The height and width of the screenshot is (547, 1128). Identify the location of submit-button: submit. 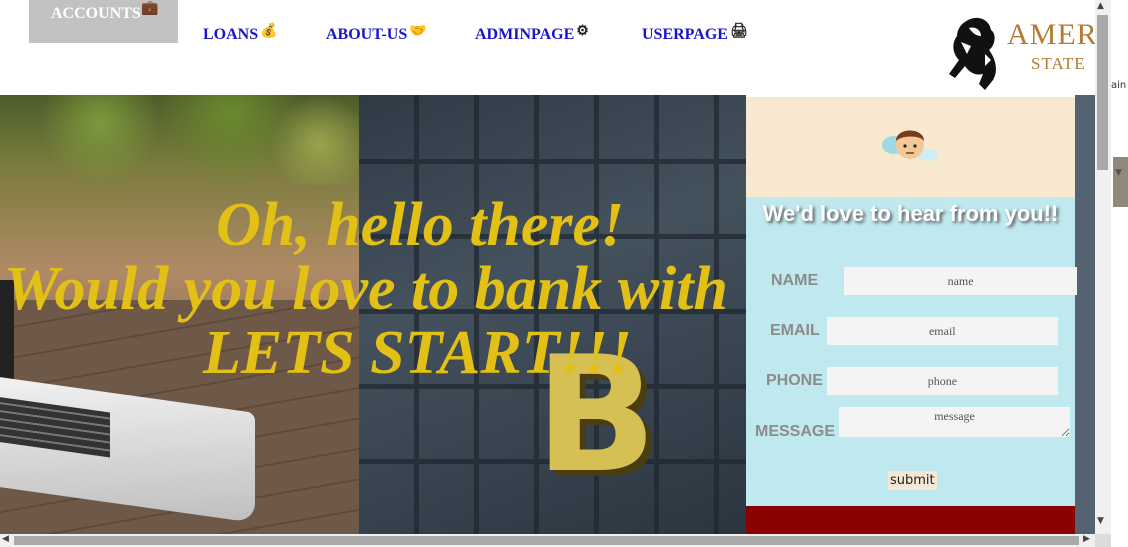
(912, 480).